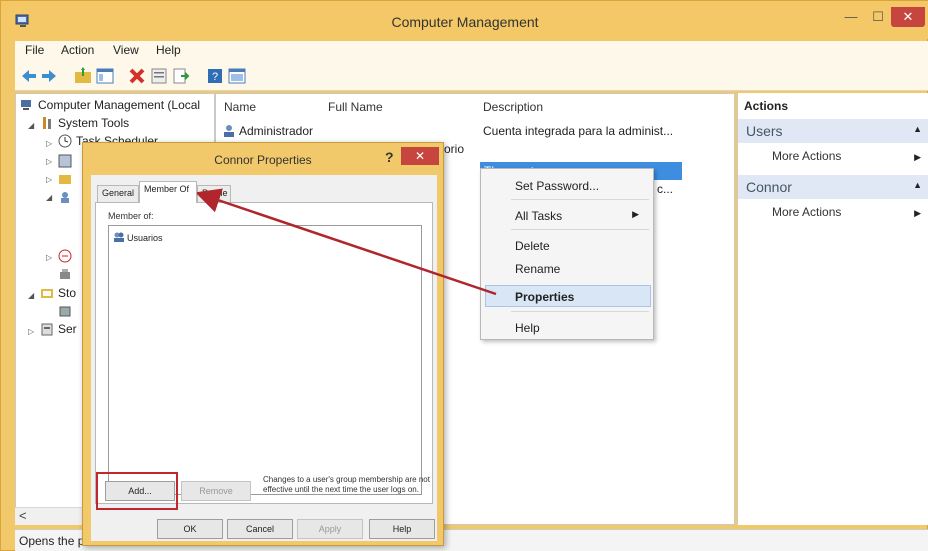 The height and width of the screenshot is (551, 928). I want to click on actions-section-connor: Connor ▲, so click(833, 187).